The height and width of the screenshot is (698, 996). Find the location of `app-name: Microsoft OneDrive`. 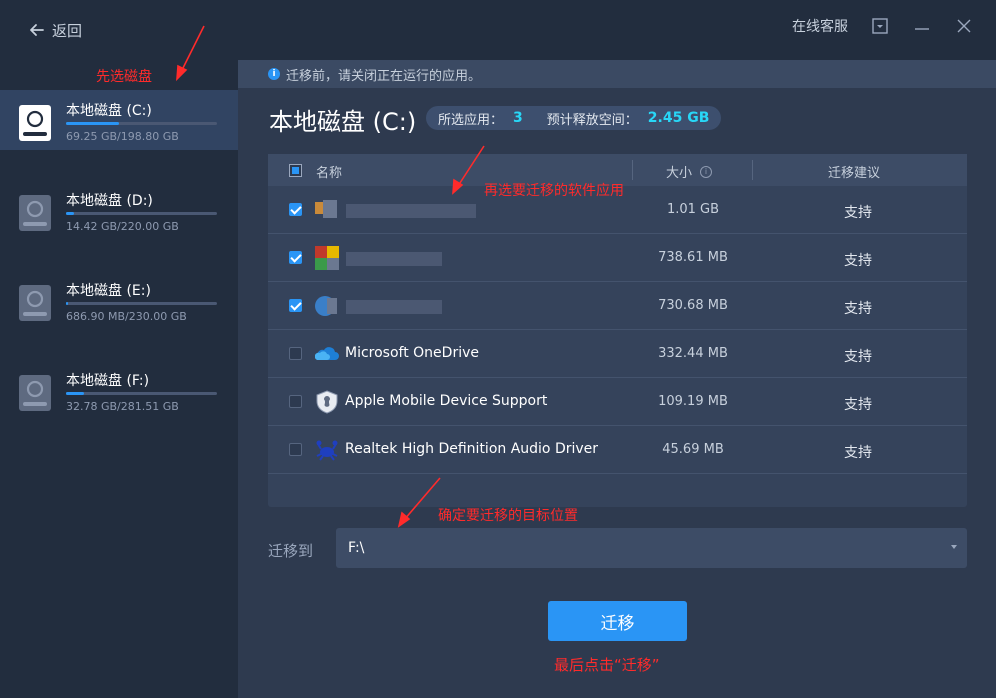

app-name: Microsoft OneDrive is located at coordinates (412, 353).